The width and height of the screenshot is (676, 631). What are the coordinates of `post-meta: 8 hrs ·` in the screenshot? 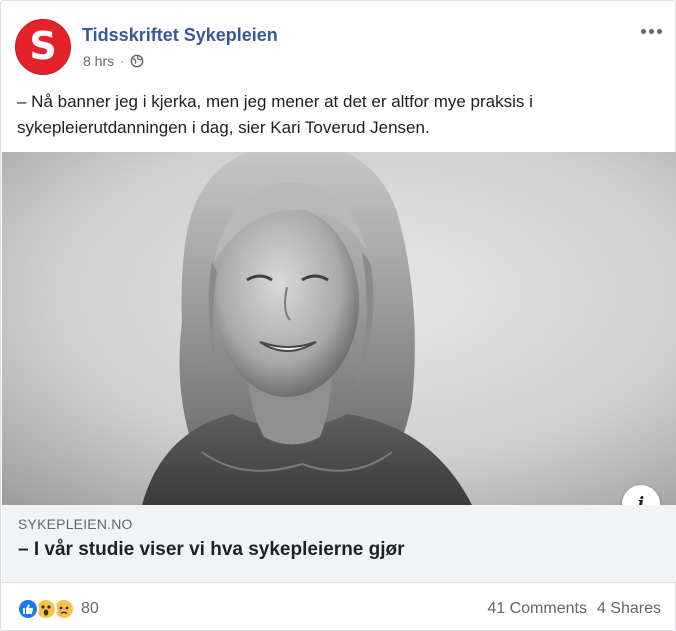 It's located at (113, 61).